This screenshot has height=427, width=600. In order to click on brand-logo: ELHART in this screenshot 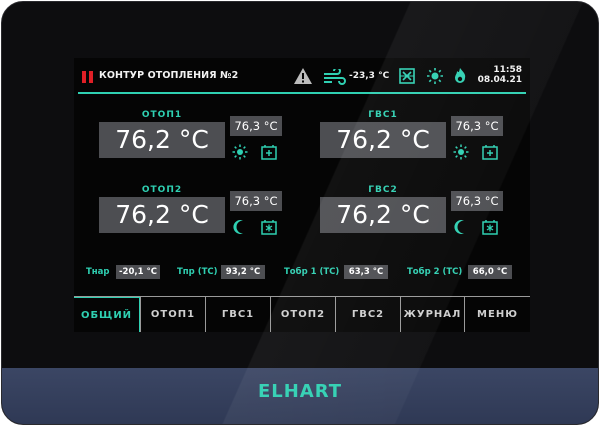, I will do `click(300, 391)`.